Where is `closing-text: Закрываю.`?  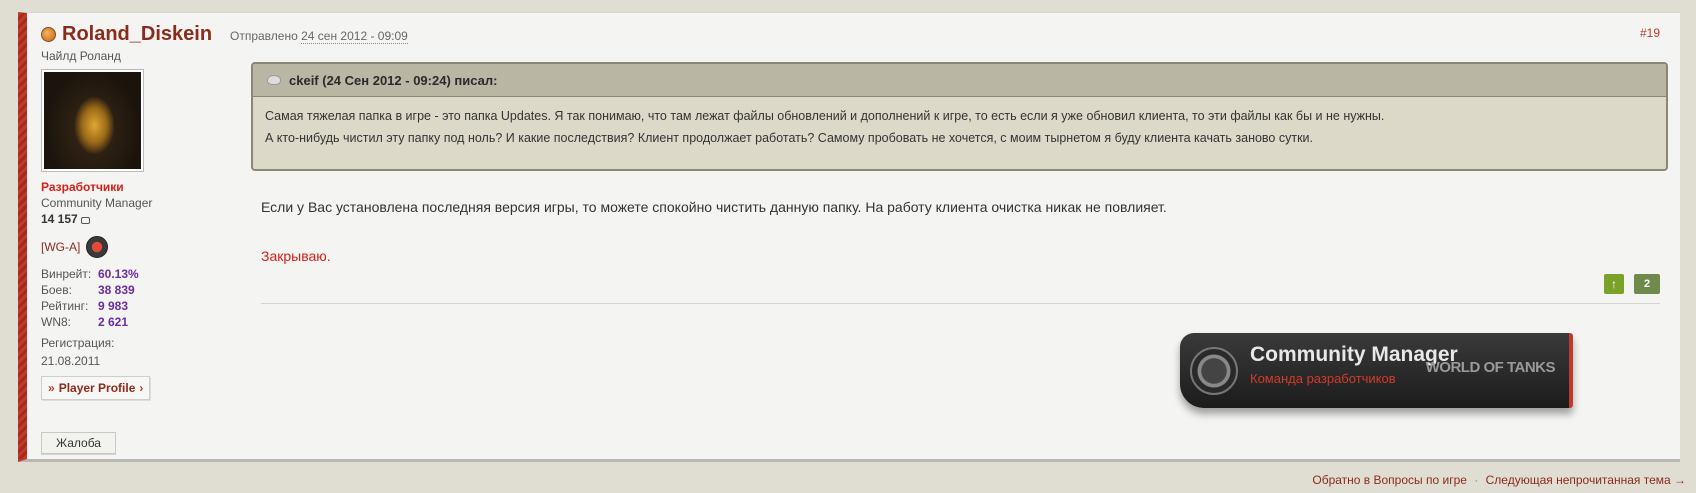 closing-text: Закрываю. is located at coordinates (296, 256).